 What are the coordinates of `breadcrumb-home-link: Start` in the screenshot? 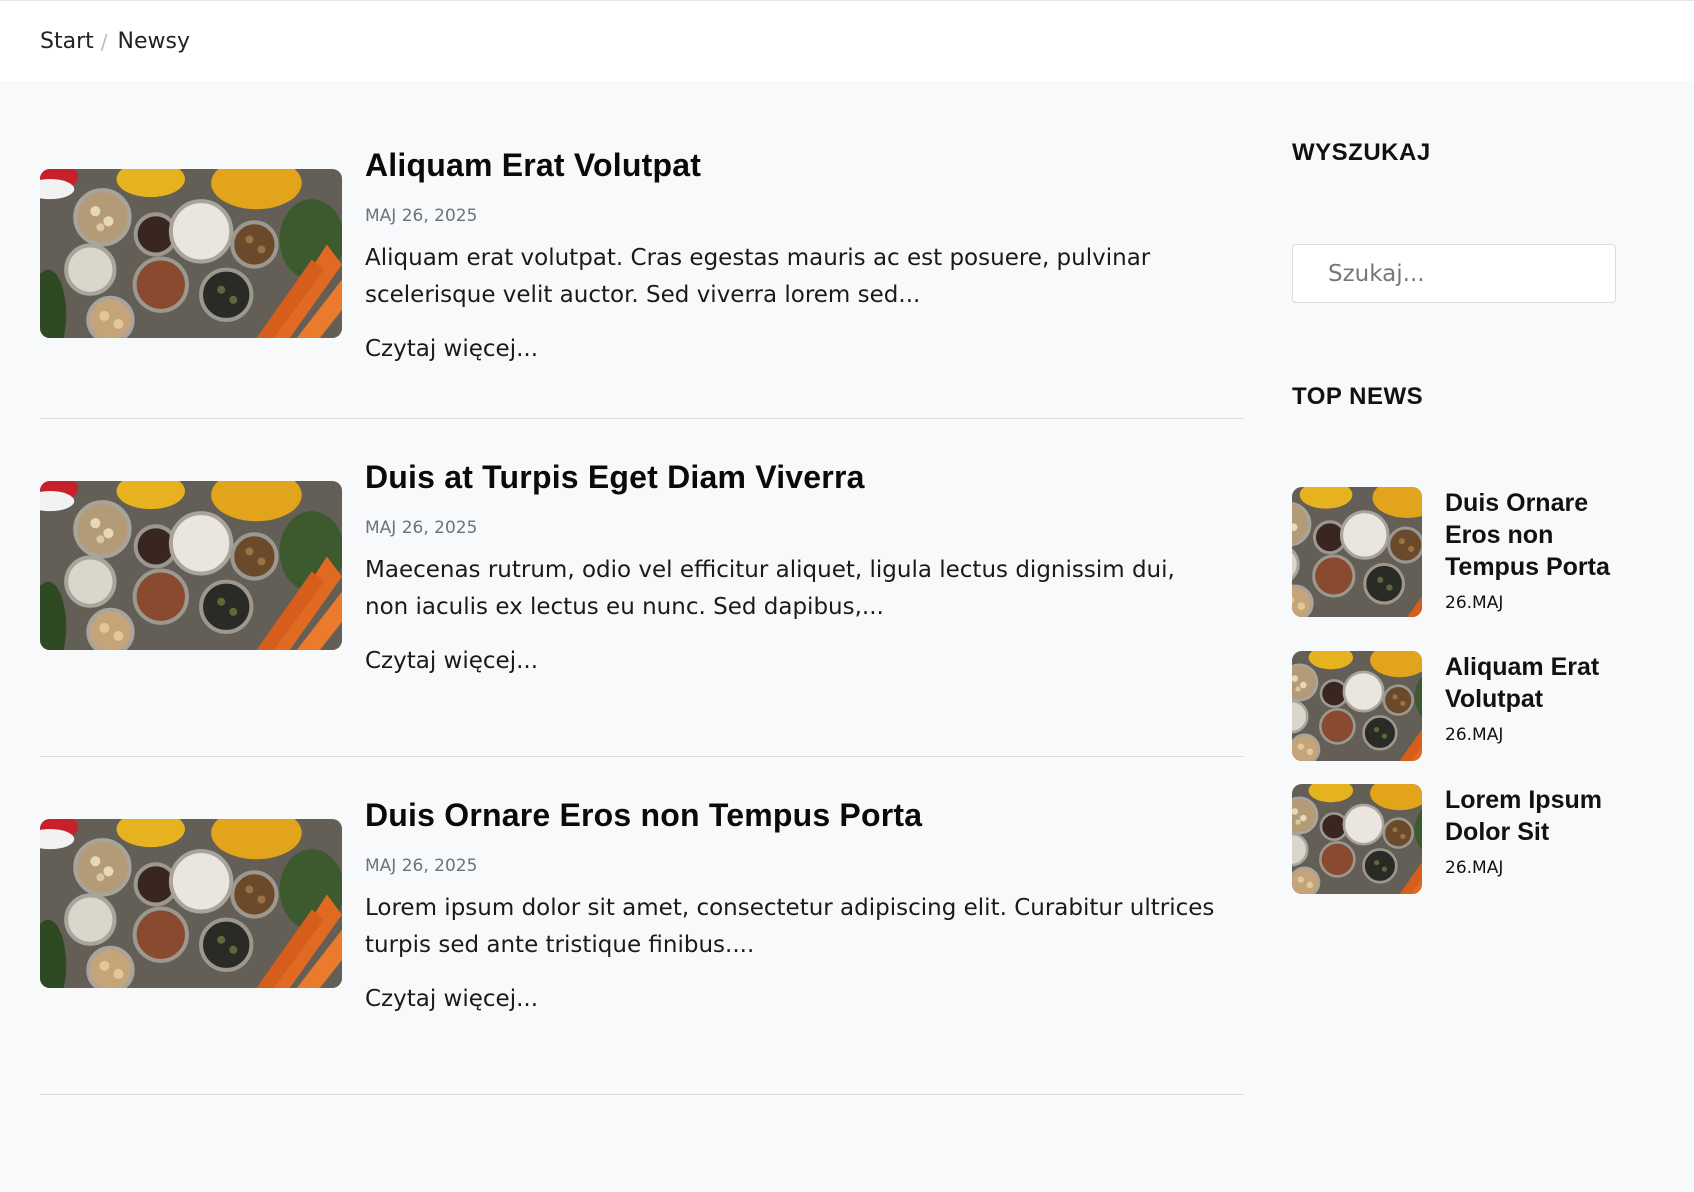 It's located at (67, 41).